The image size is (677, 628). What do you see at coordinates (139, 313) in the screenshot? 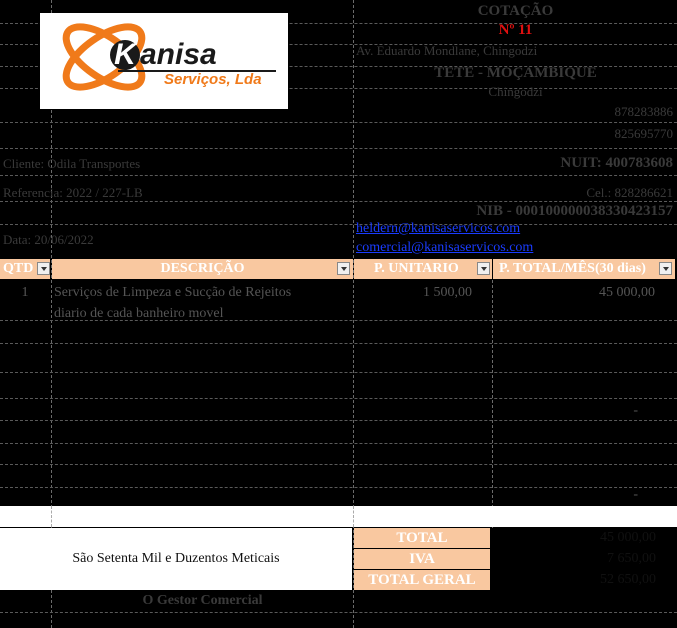
I see `row-description-line-2: diario de cada banheiro movel` at bounding box center [139, 313].